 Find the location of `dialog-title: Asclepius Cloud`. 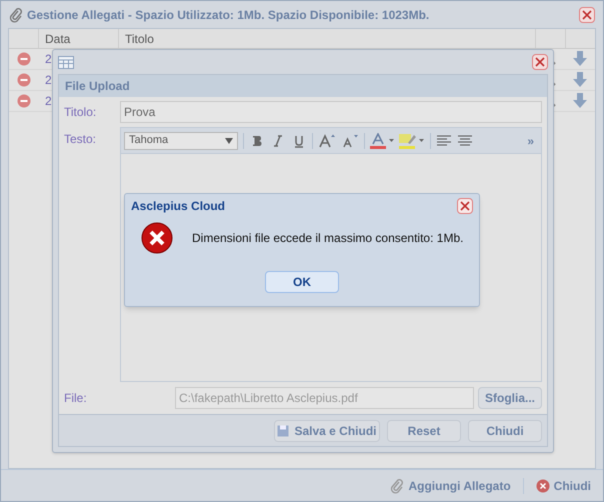

dialog-title: Asclepius Cloud is located at coordinates (178, 206).